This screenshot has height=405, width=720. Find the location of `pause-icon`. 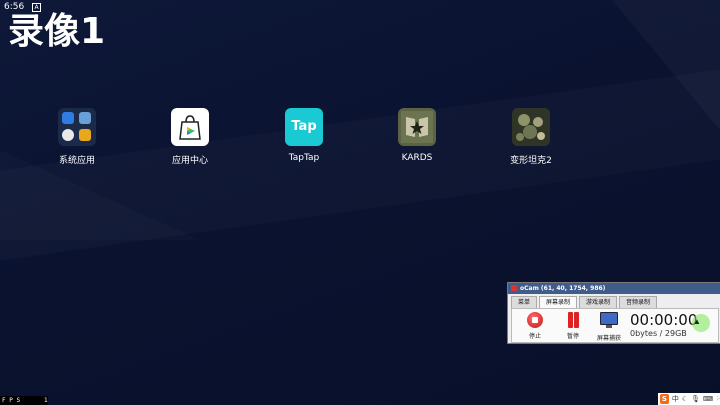

pause-icon is located at coordinates (573, 320).